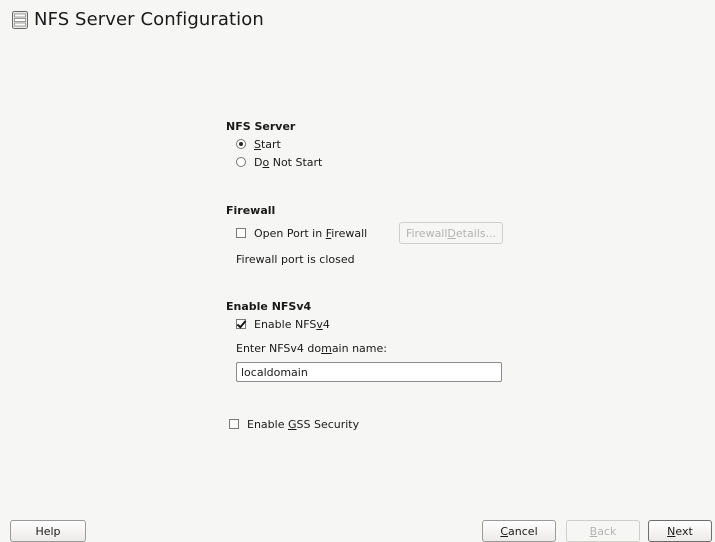 The height and width of the screenshot is (542, 715). I want to click on firewall-status-text: Firewall port is closed, so click(295, 259).